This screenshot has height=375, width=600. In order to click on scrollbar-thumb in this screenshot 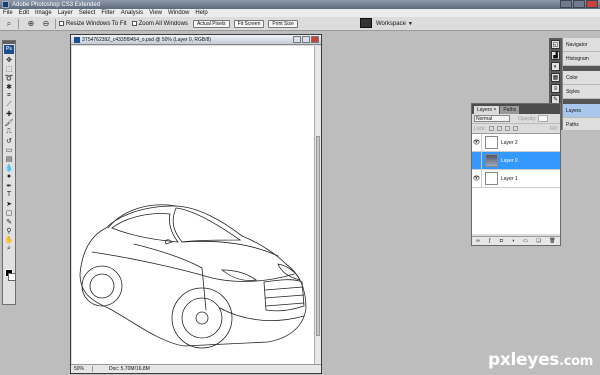, I will do `click(318, 236)`.